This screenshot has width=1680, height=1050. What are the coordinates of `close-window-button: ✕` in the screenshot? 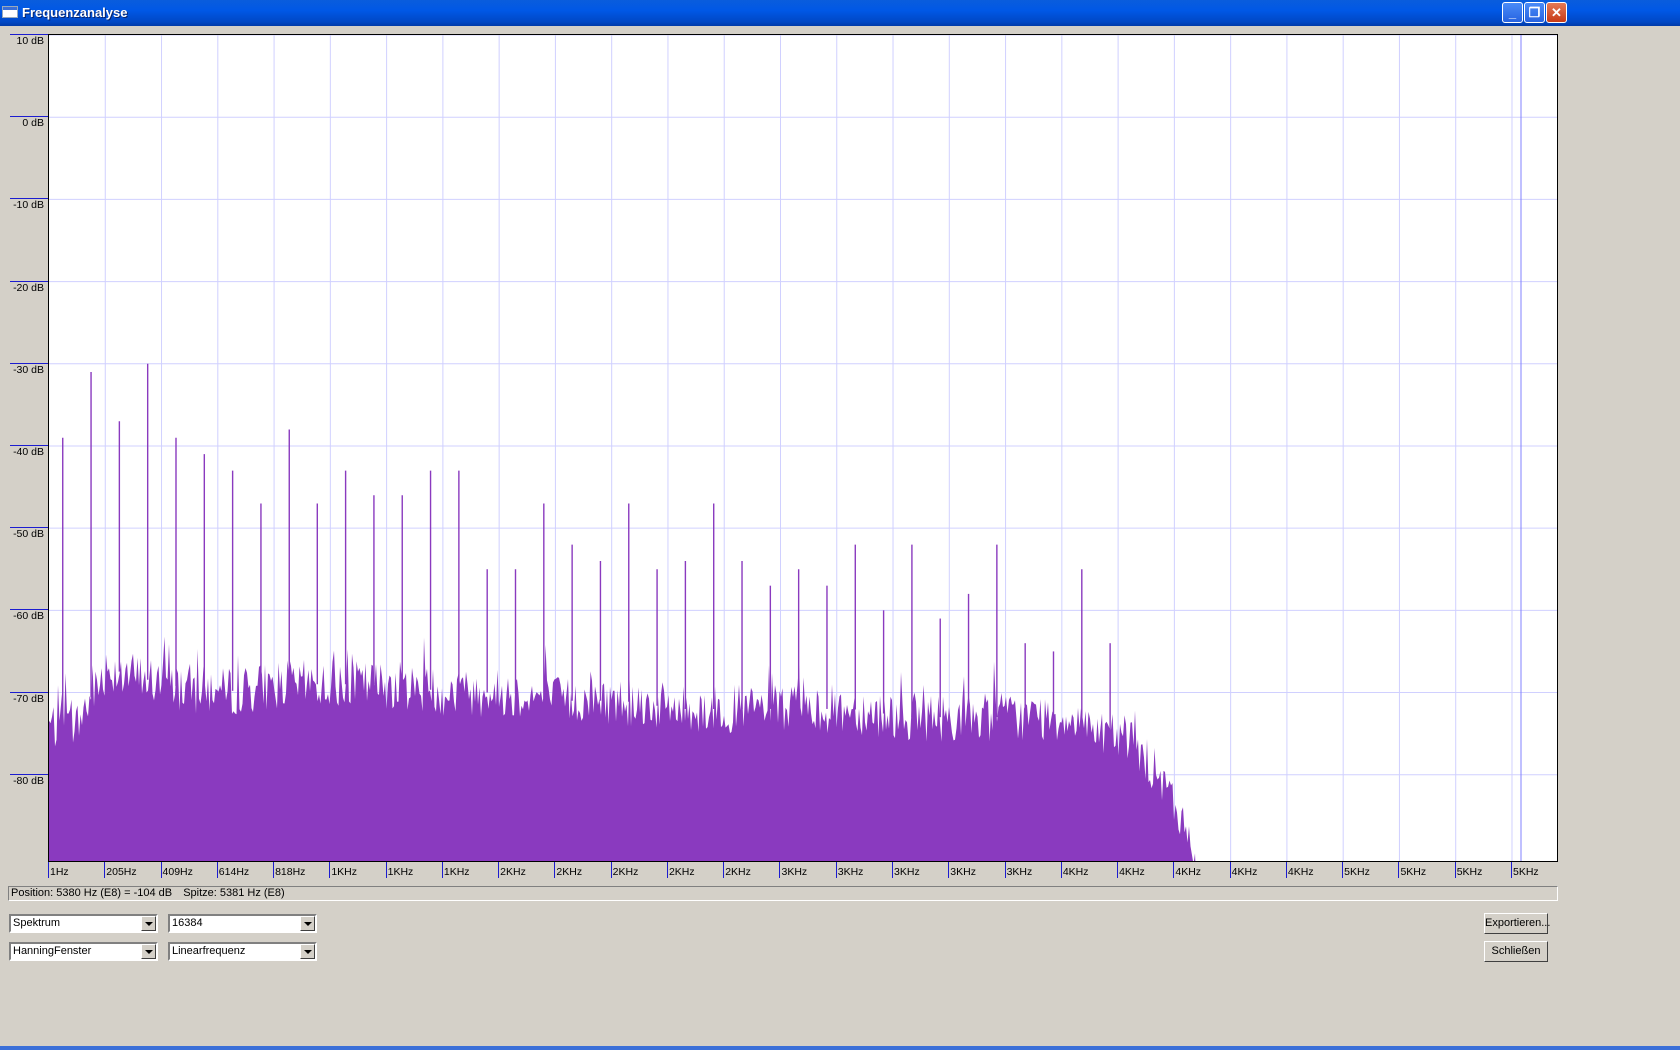 It's located at (1556, 12).